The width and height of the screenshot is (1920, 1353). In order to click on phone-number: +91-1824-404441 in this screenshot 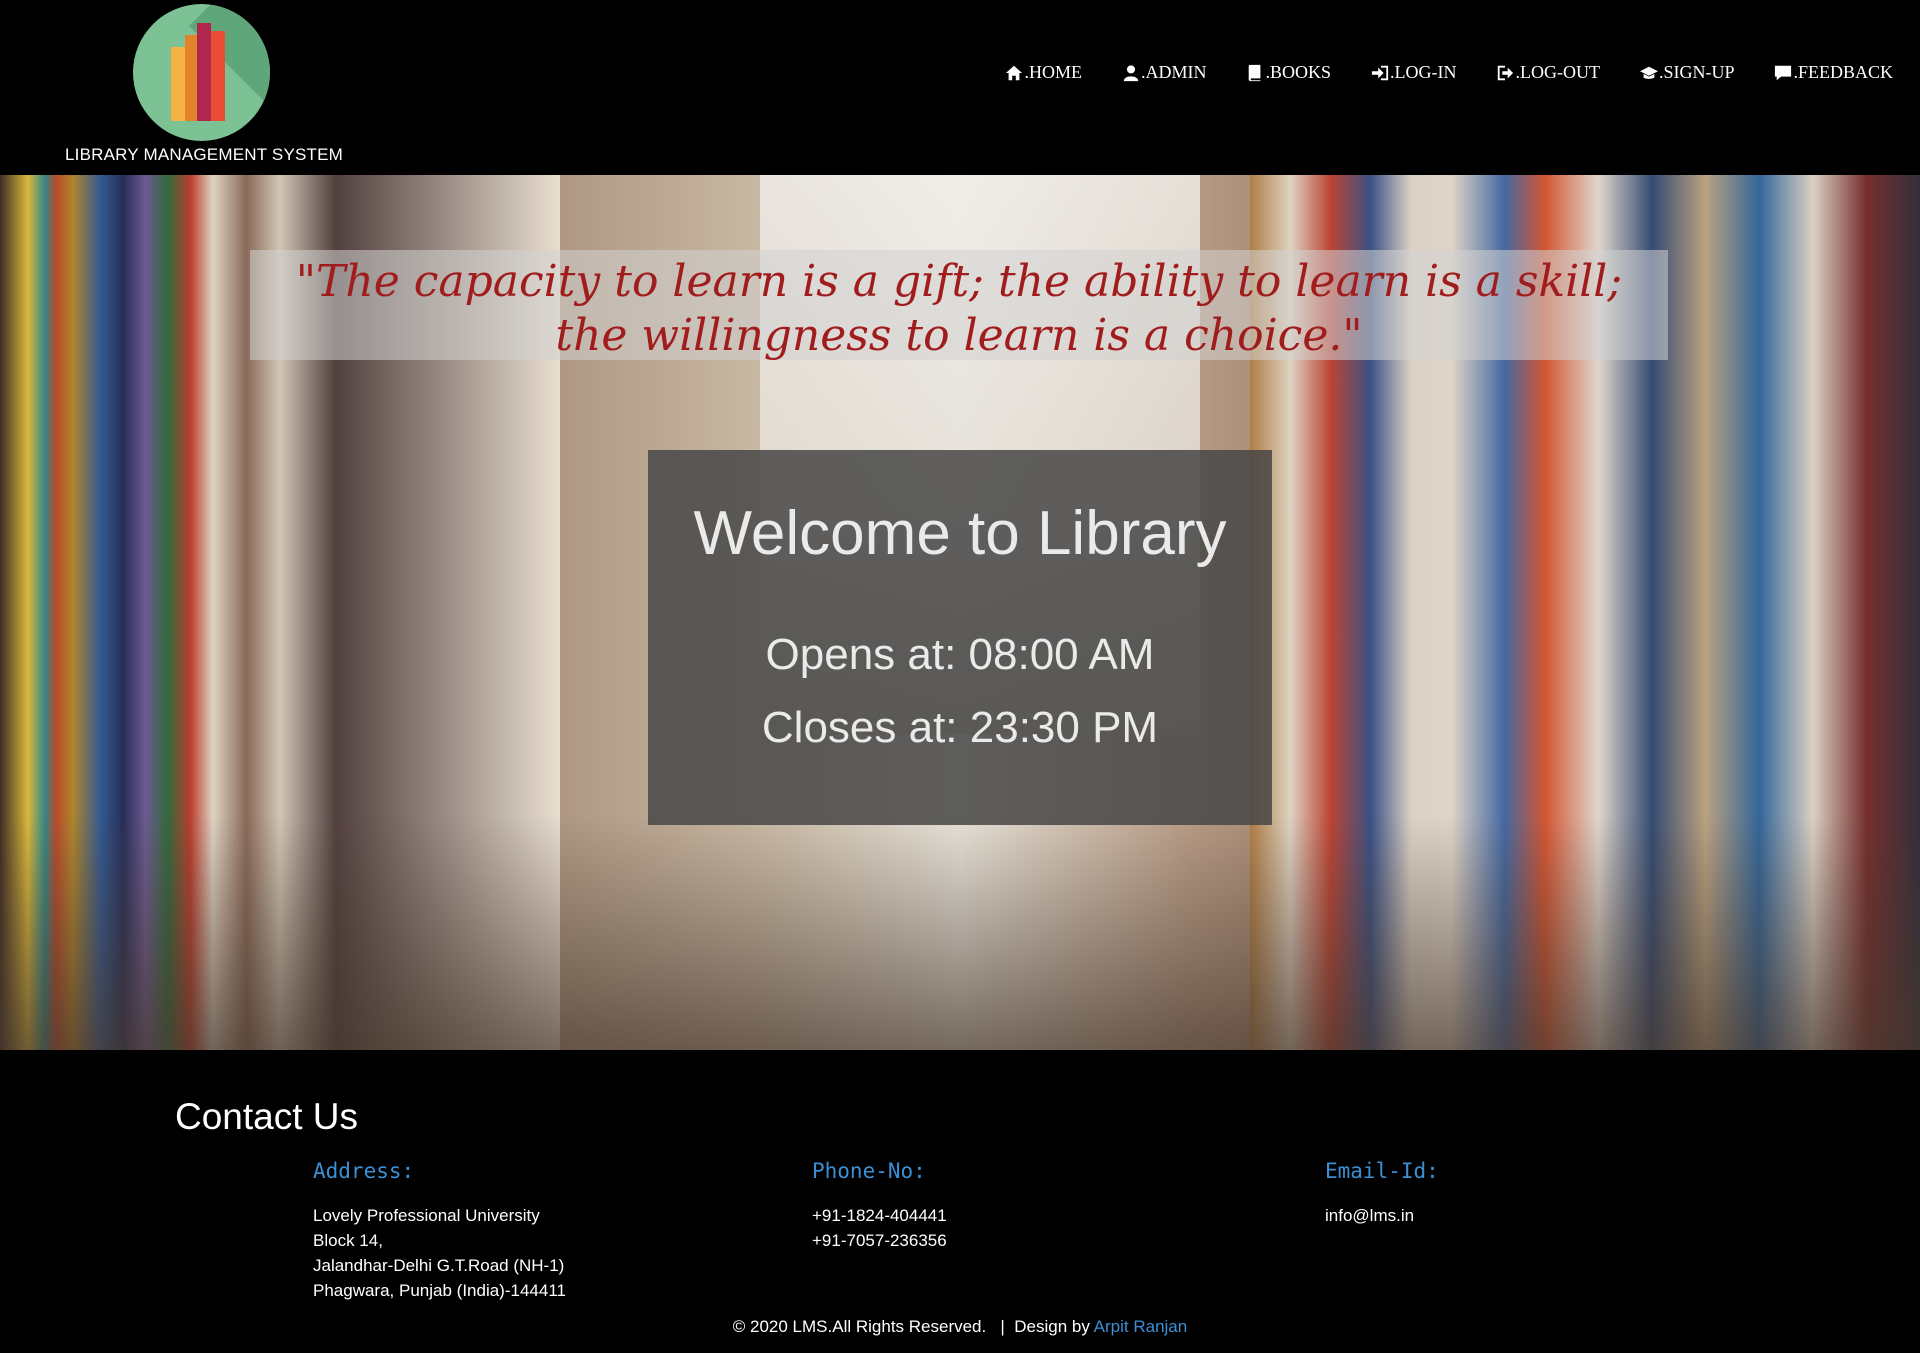, I will do `click(879, 1215)`.